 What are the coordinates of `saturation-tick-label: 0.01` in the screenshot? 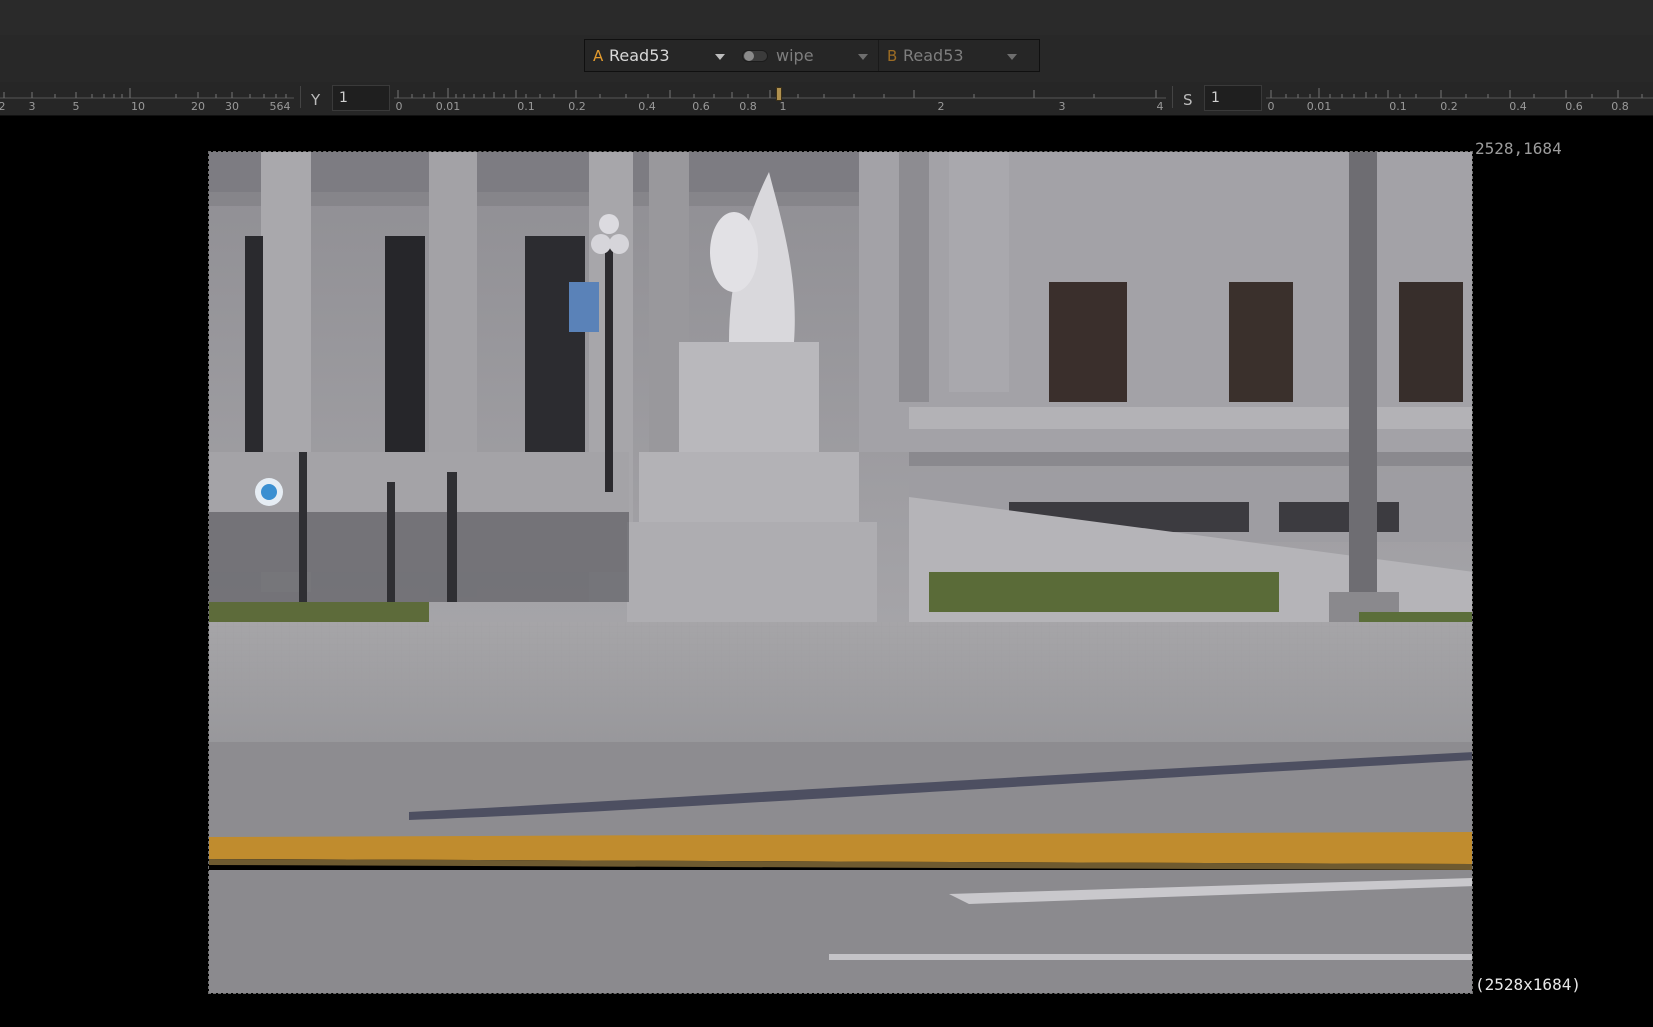 It's located at (1319, 106).